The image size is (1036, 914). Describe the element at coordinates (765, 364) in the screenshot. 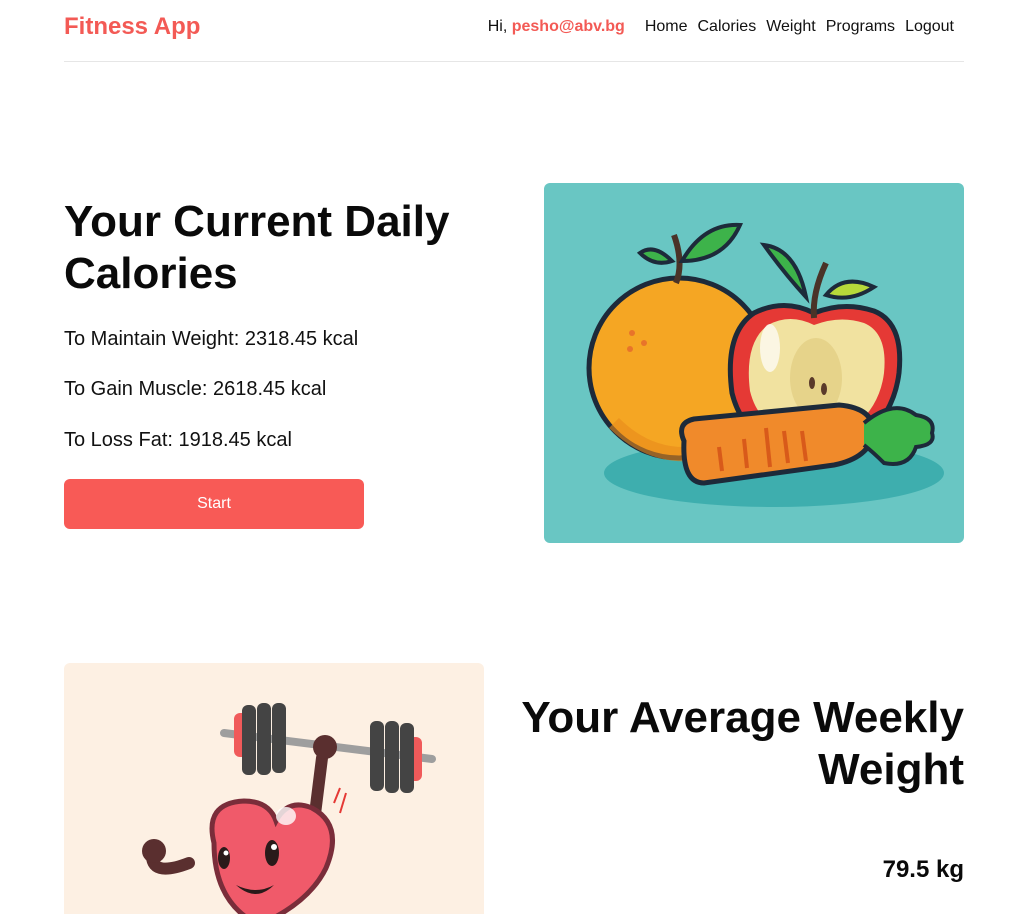

I see `fruit-vegetable-icon` at that location.